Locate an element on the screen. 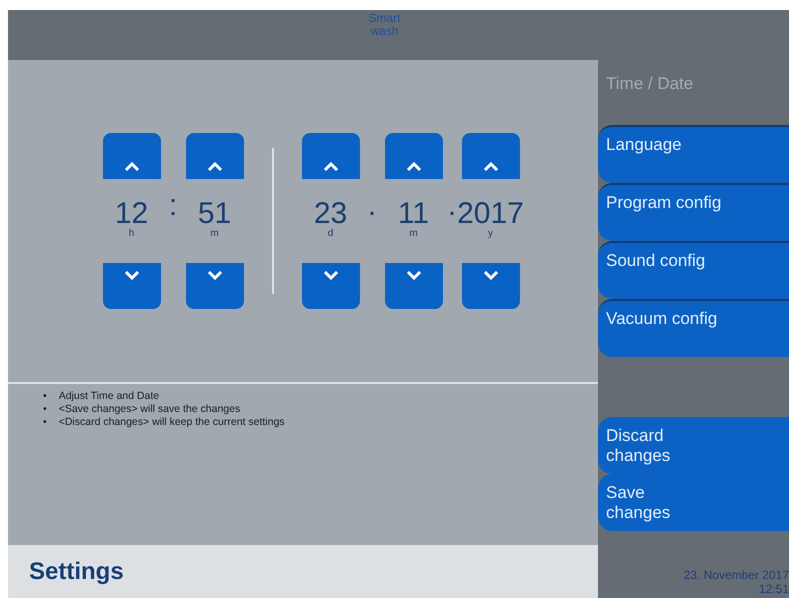  field-value: 51 is located at coordinates (215, 214).